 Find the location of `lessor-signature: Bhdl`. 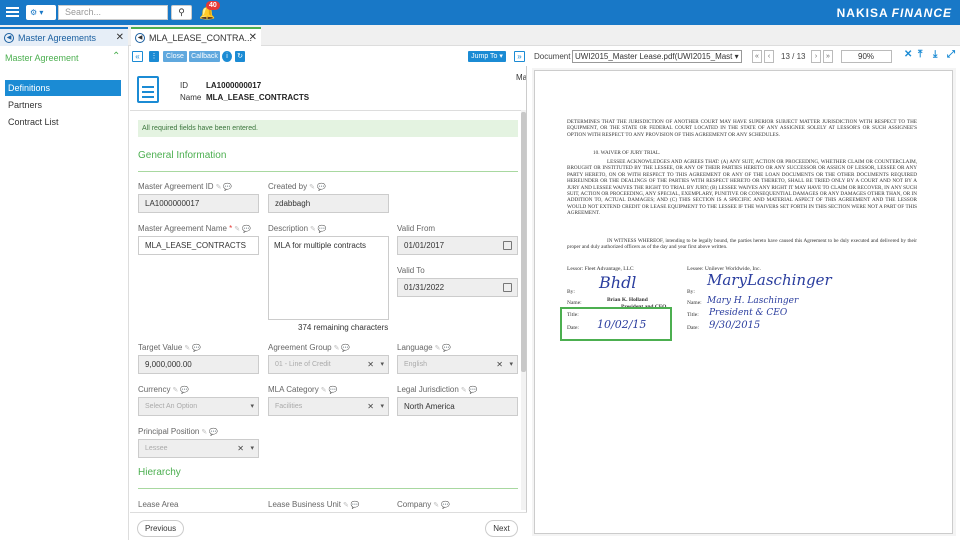

lessor-signature: Bhdl is located at coordinates (618, 282).